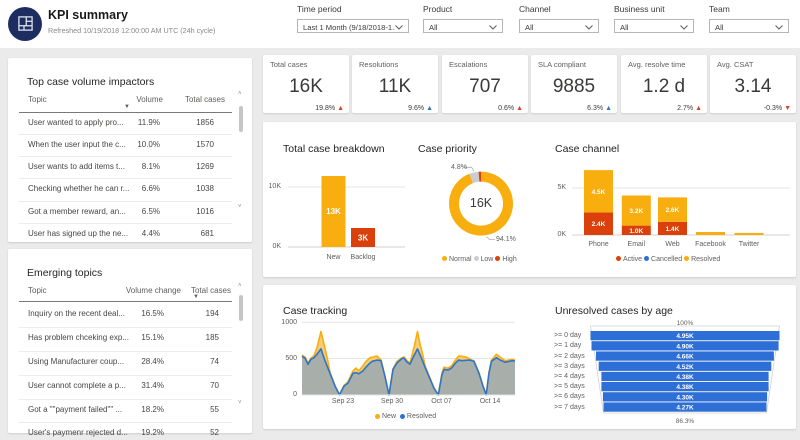  Describe the element at coordinates (685, 346) in the screenshot. I see `svg-text: 4.90K` at that location.